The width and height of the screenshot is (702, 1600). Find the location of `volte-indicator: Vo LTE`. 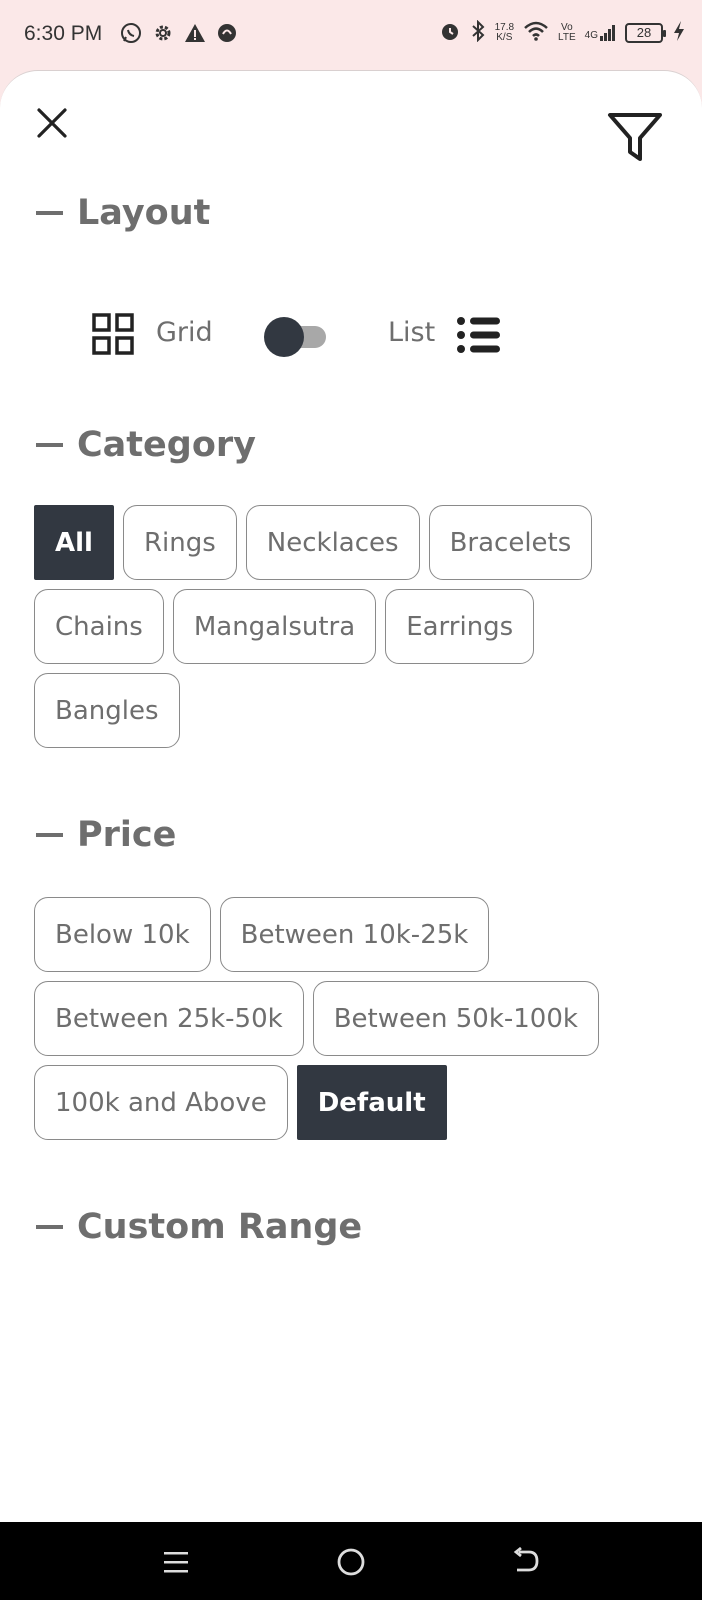

volte-indicator: Vo LTE is located at coordinates (567, 33).